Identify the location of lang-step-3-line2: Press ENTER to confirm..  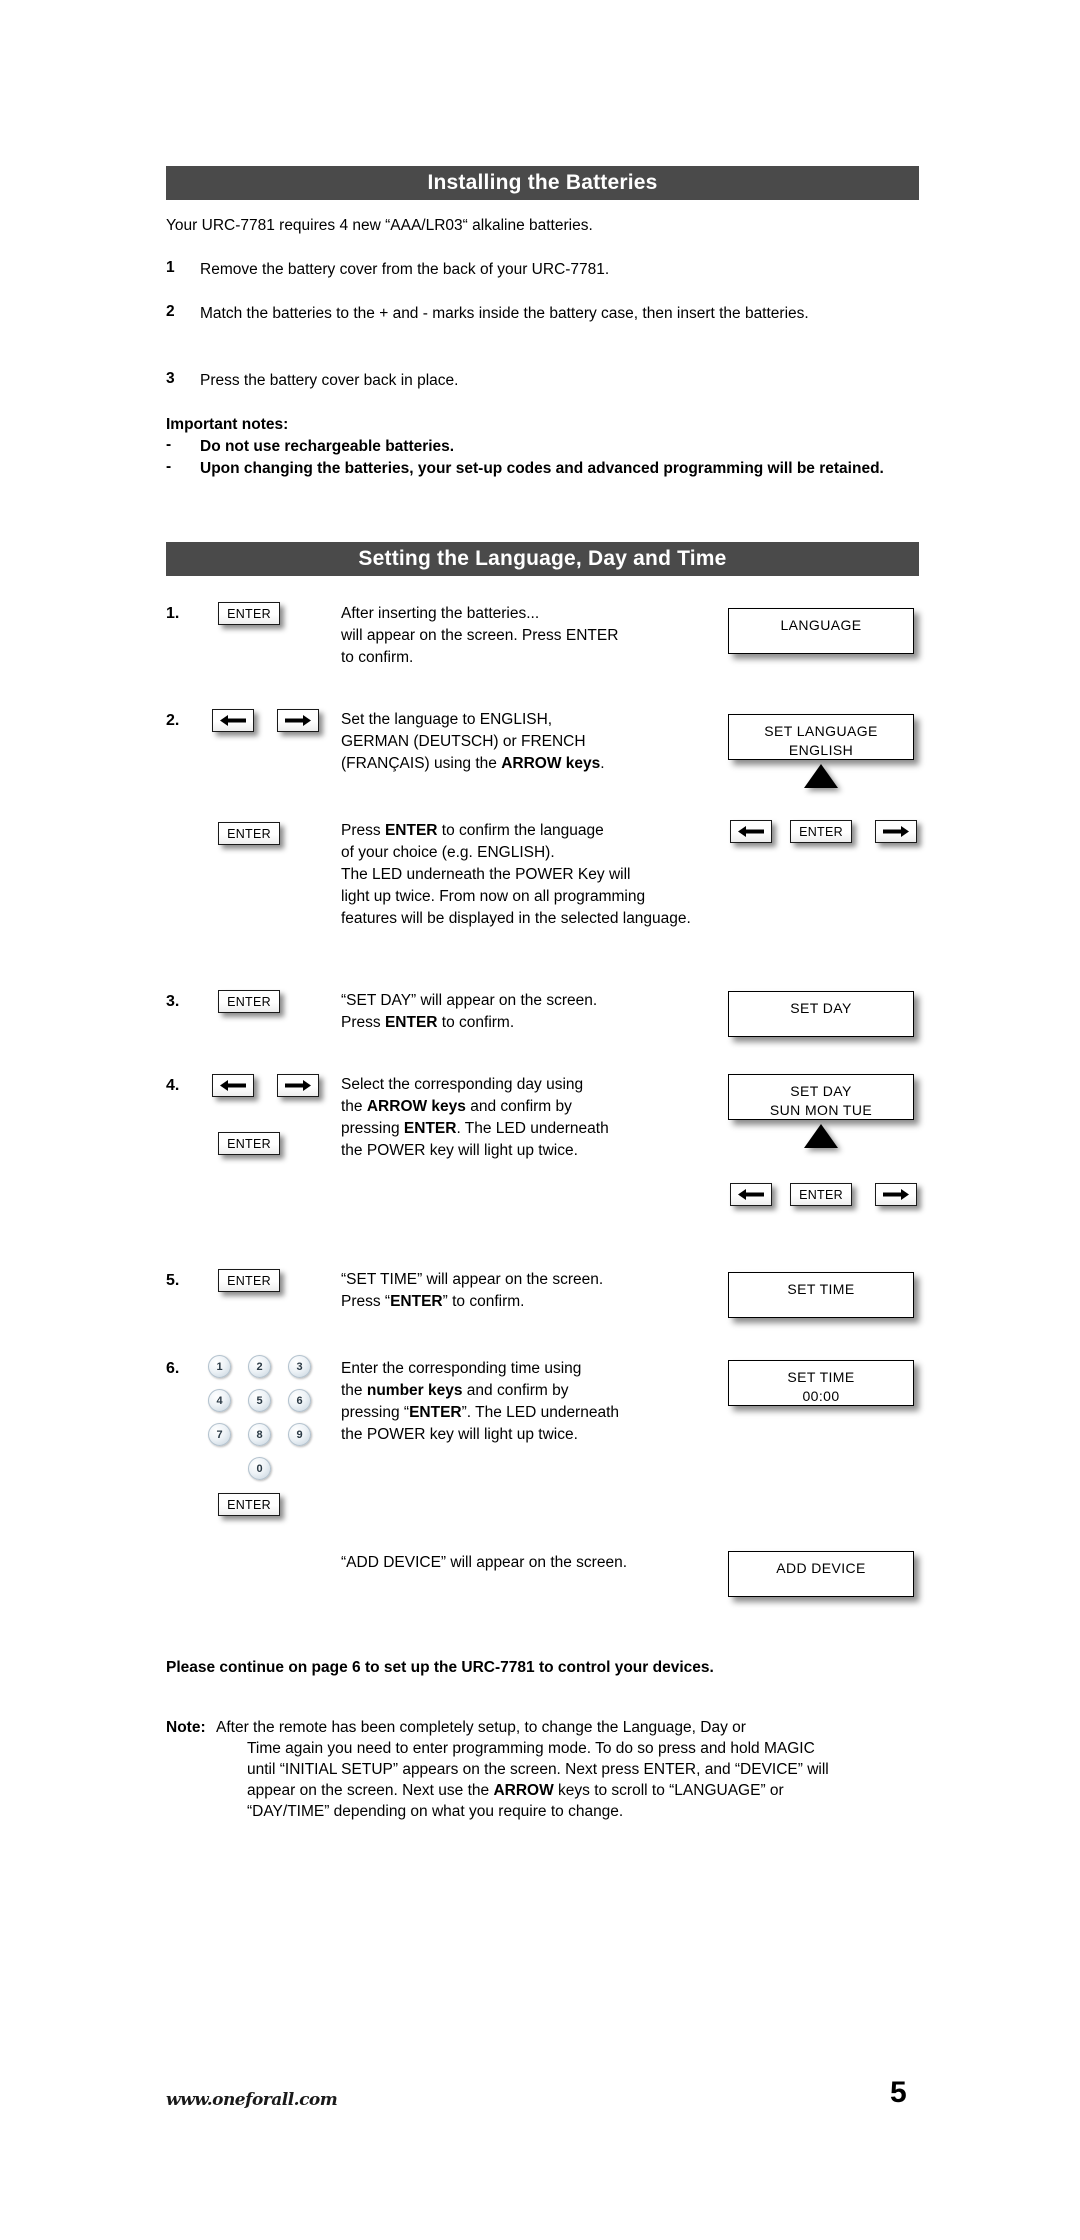
(427, 1023).